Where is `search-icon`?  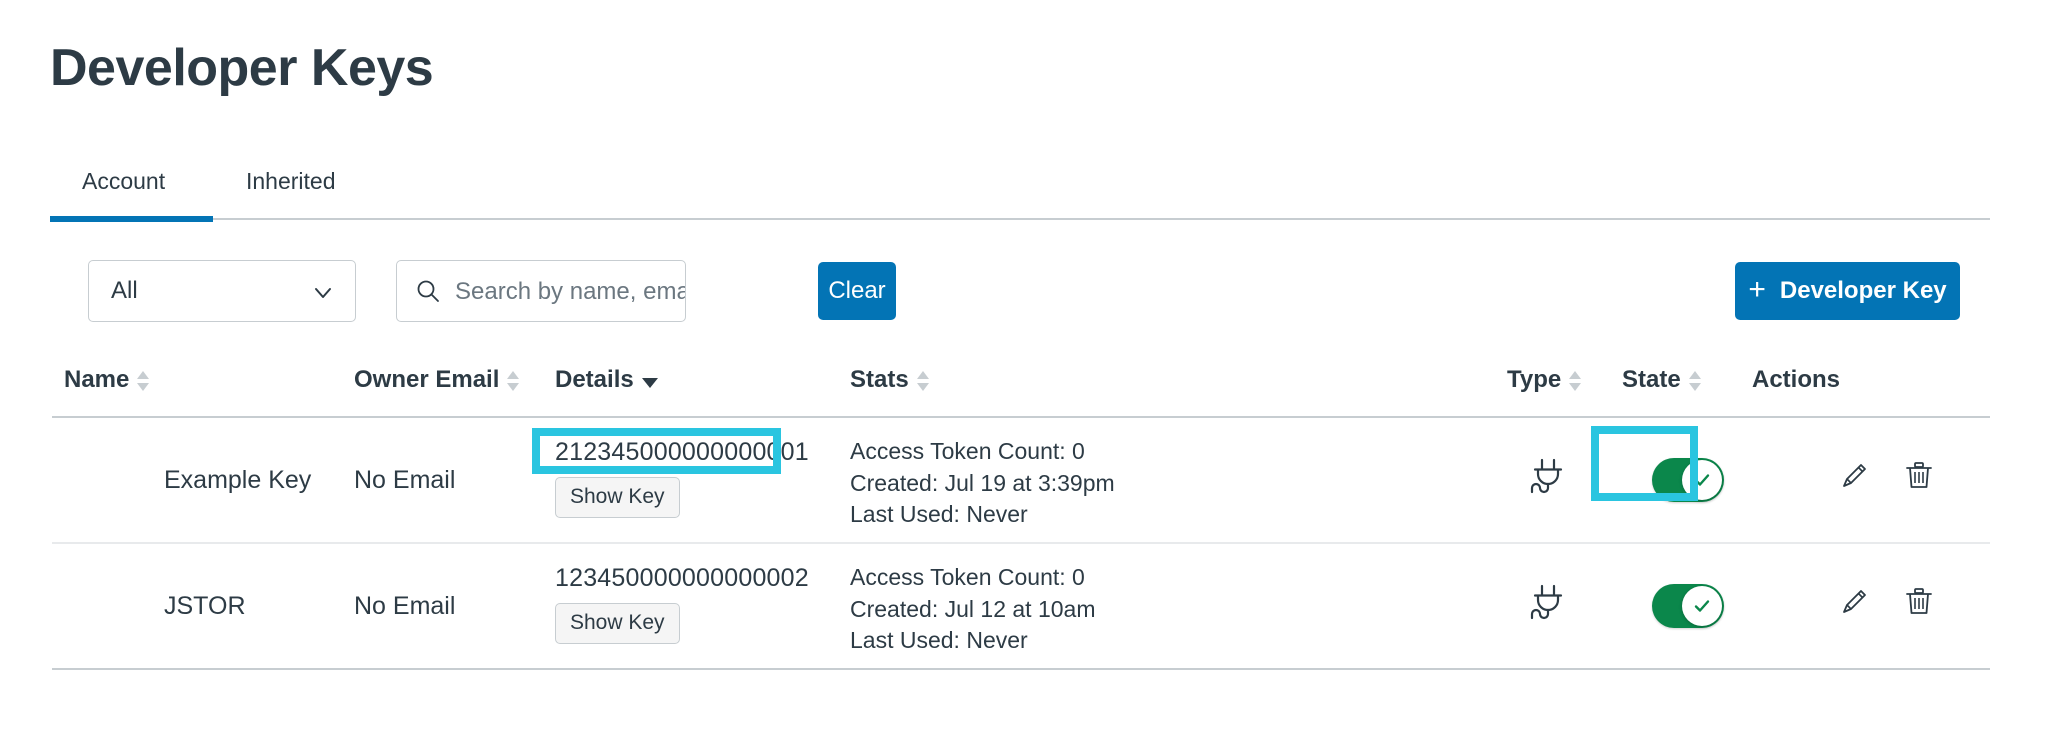 search-icon is located at coordinates (428, 291).